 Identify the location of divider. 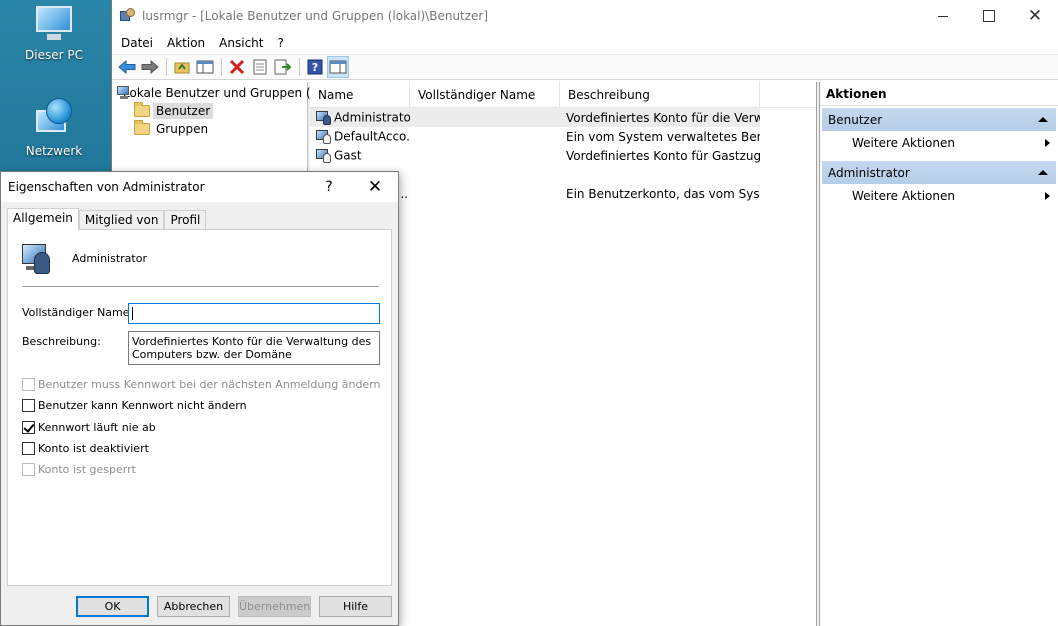
(200, 286).